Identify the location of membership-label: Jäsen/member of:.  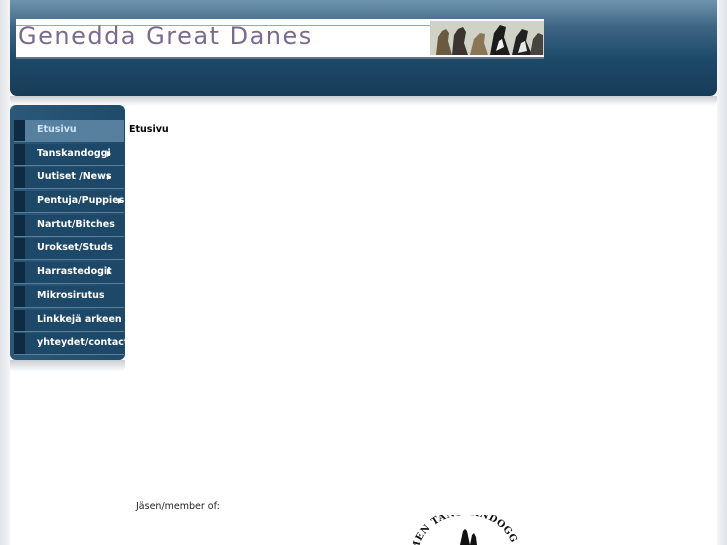
(178, 506).